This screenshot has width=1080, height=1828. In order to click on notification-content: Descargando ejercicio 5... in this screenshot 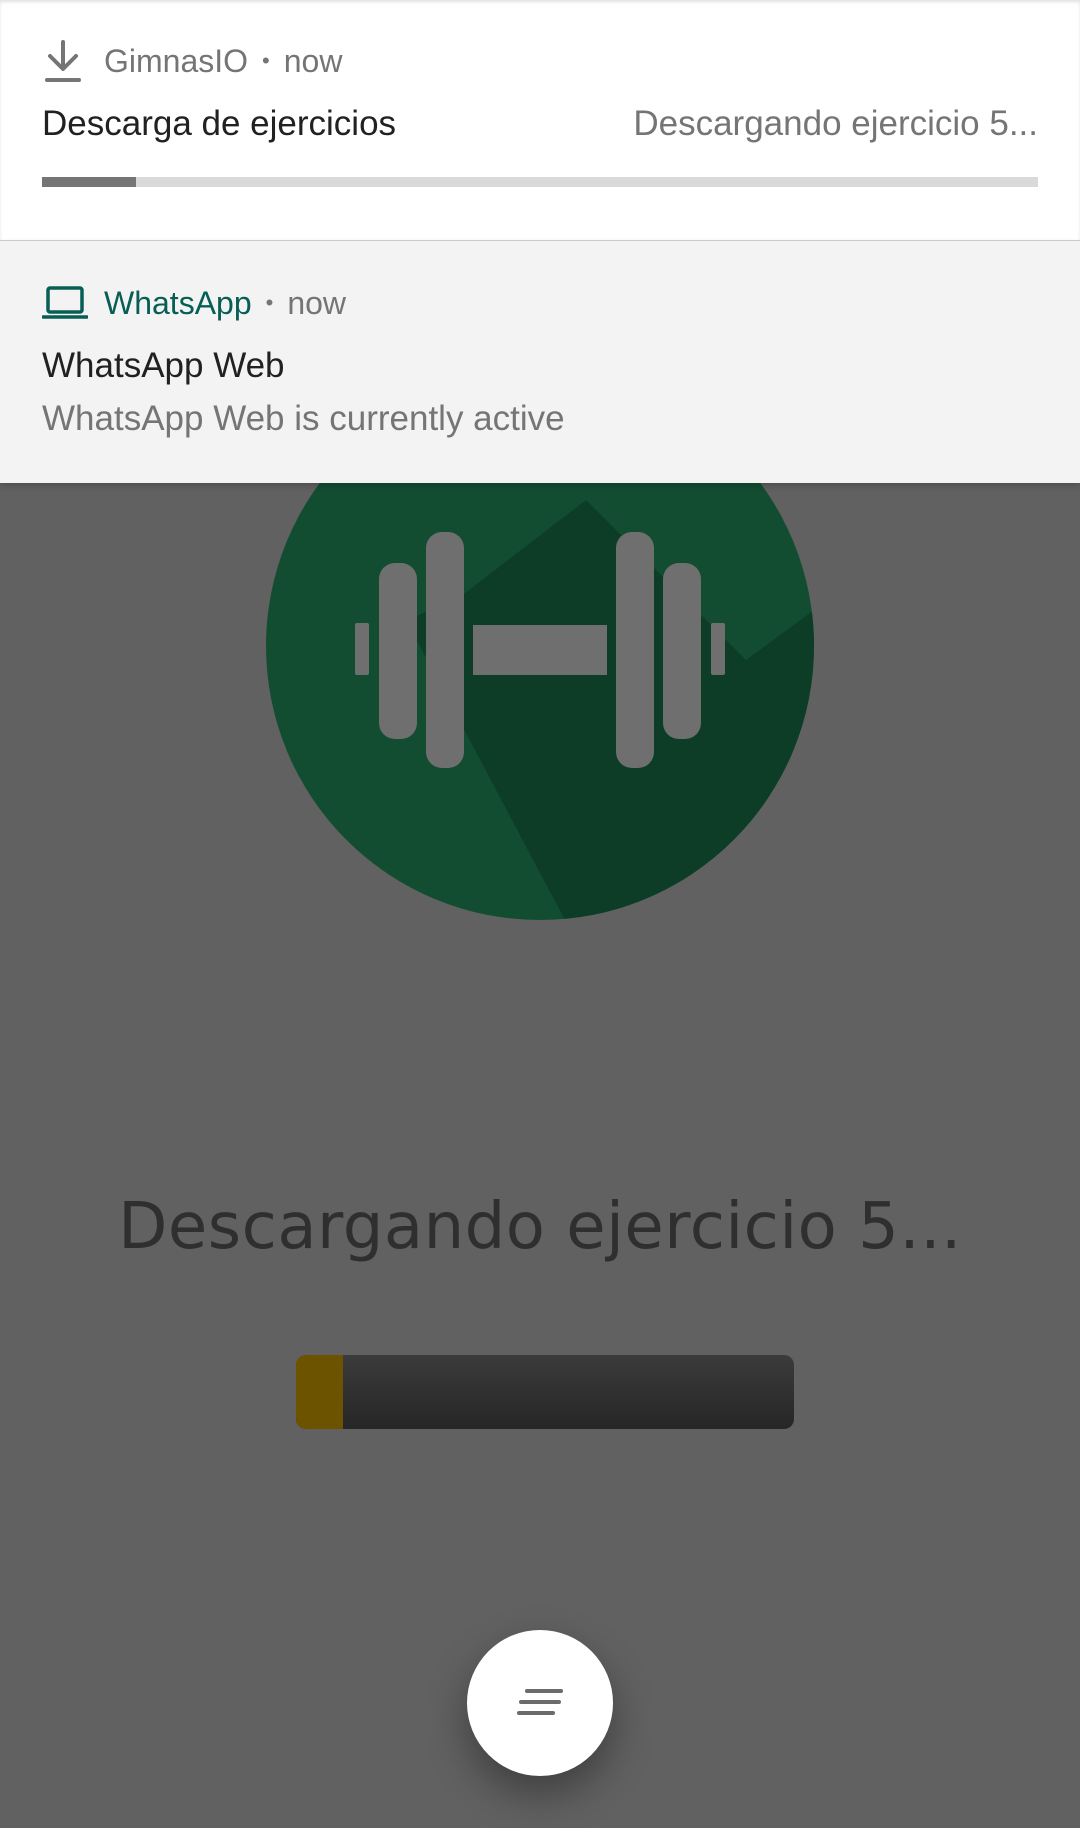, I will do `click(835, 123)`.